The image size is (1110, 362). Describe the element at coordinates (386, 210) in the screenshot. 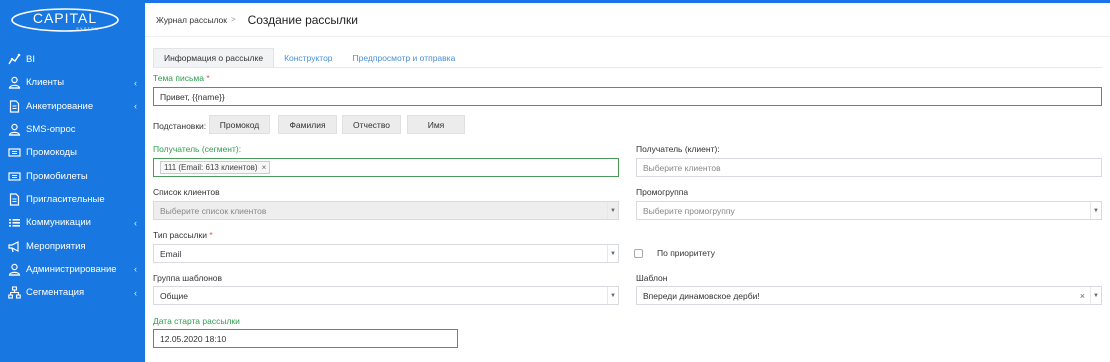

I see `client-list-select: Выберите список клиентов ▼` at that location.